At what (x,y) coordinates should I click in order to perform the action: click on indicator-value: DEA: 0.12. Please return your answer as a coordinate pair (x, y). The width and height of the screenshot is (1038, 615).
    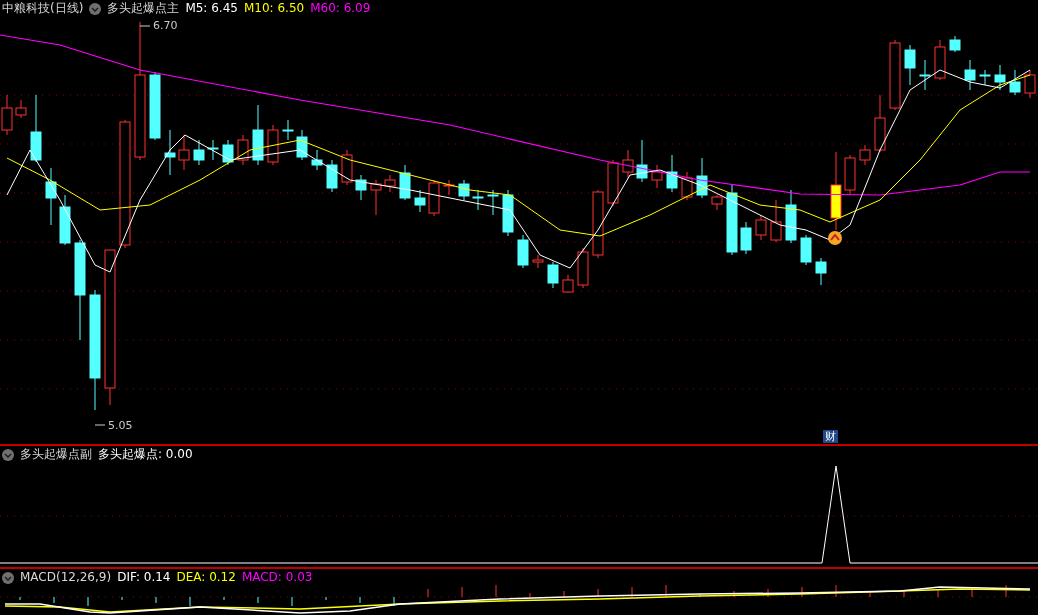
    Looking at the image, I should click on (206, 577).